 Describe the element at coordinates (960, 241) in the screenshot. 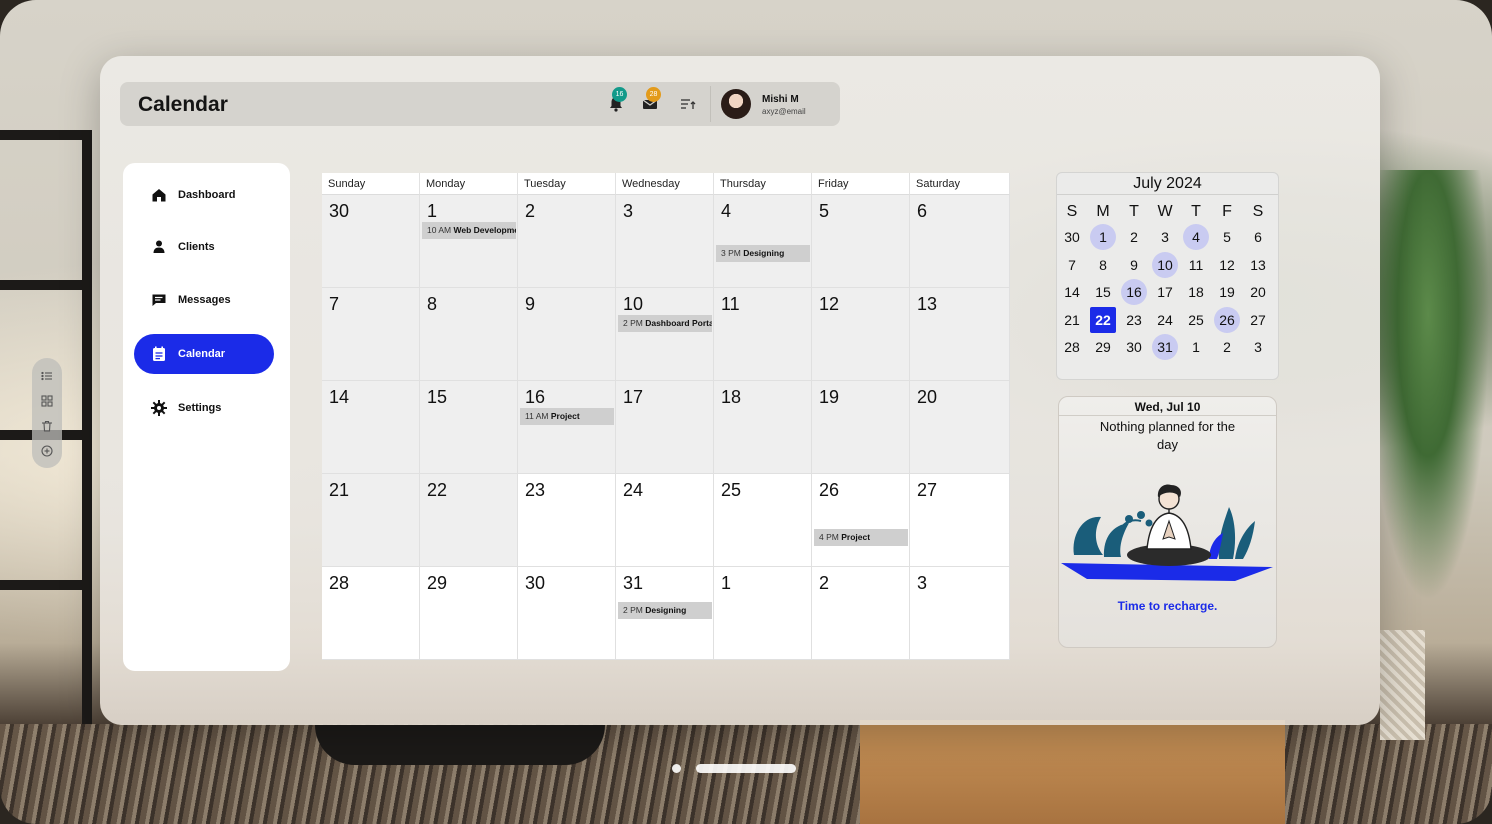

I see `day-cell: 6` at that location.